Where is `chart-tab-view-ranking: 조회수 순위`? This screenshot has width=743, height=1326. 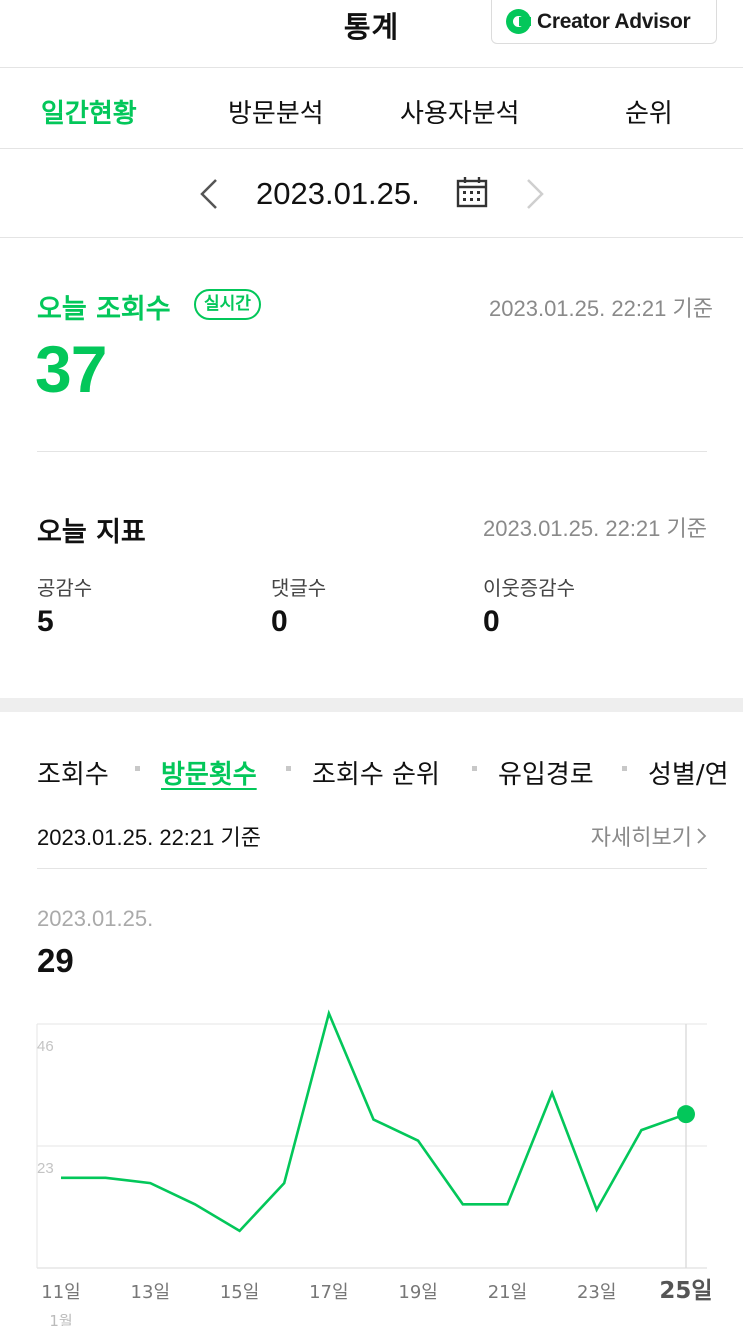
chart-tab-view-ranking: 조회수 순위 is located at coordinates (376, 772).